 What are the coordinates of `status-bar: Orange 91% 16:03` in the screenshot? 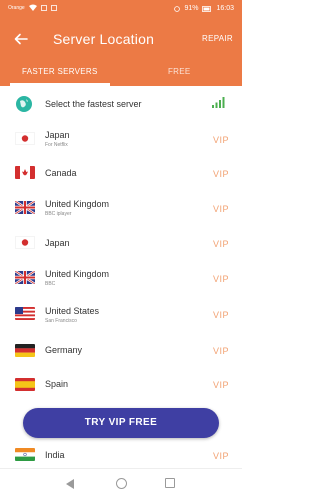 It's located at (121, 10).